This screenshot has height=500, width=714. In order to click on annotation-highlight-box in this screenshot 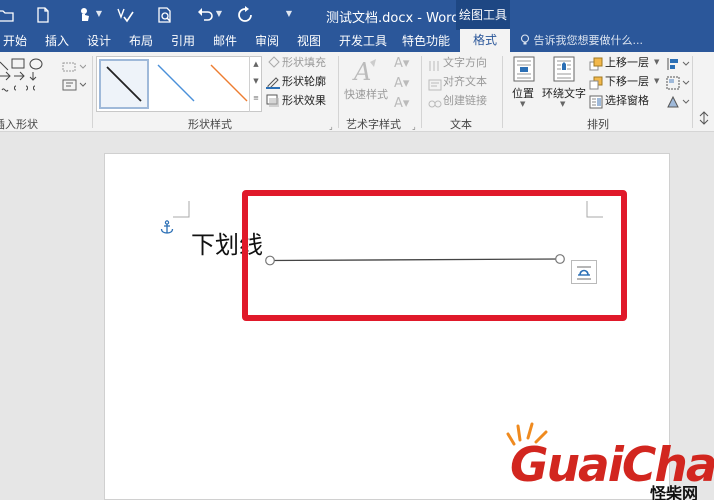, I will do `click(434, 255)`.